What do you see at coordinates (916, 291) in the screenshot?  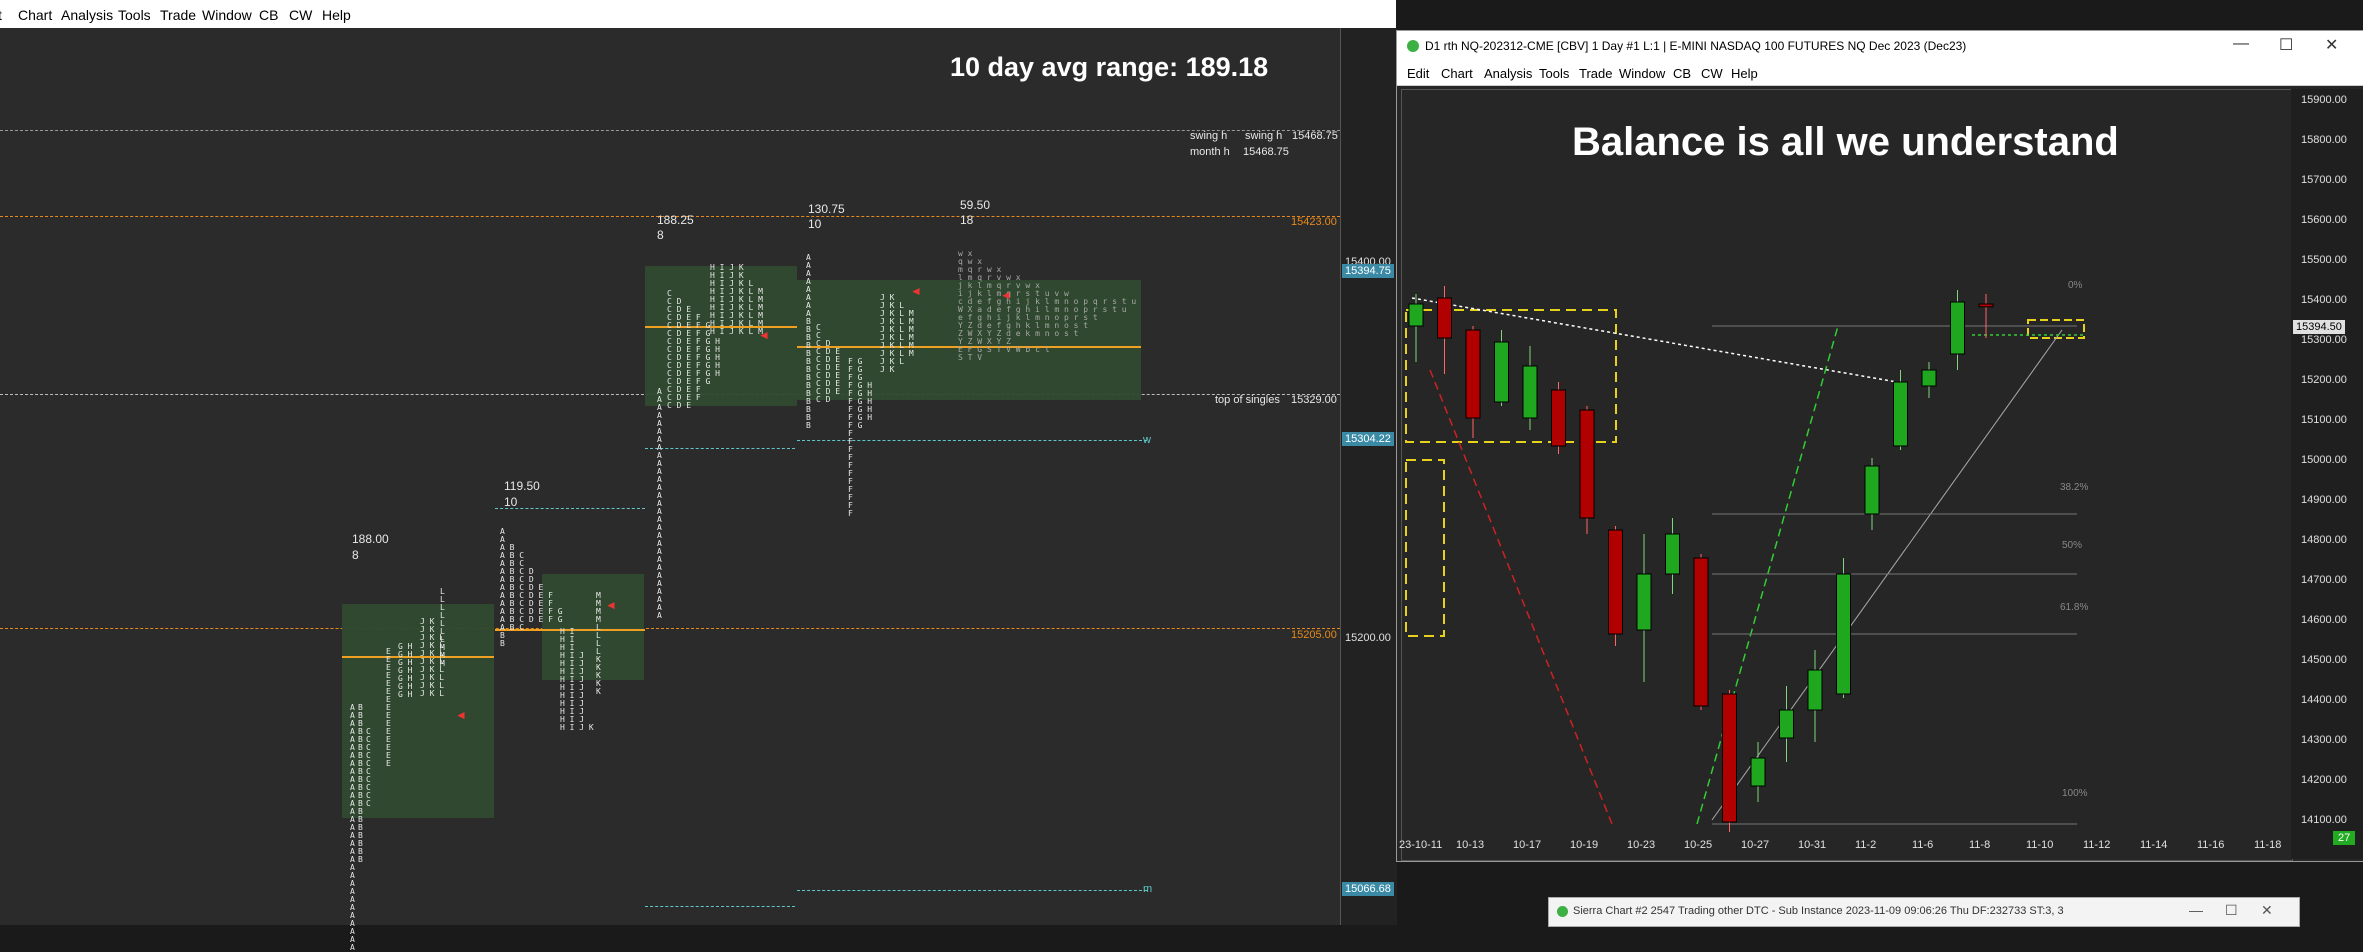 I see `close-arrow-4: ◄` at bounding box center [916, 291].